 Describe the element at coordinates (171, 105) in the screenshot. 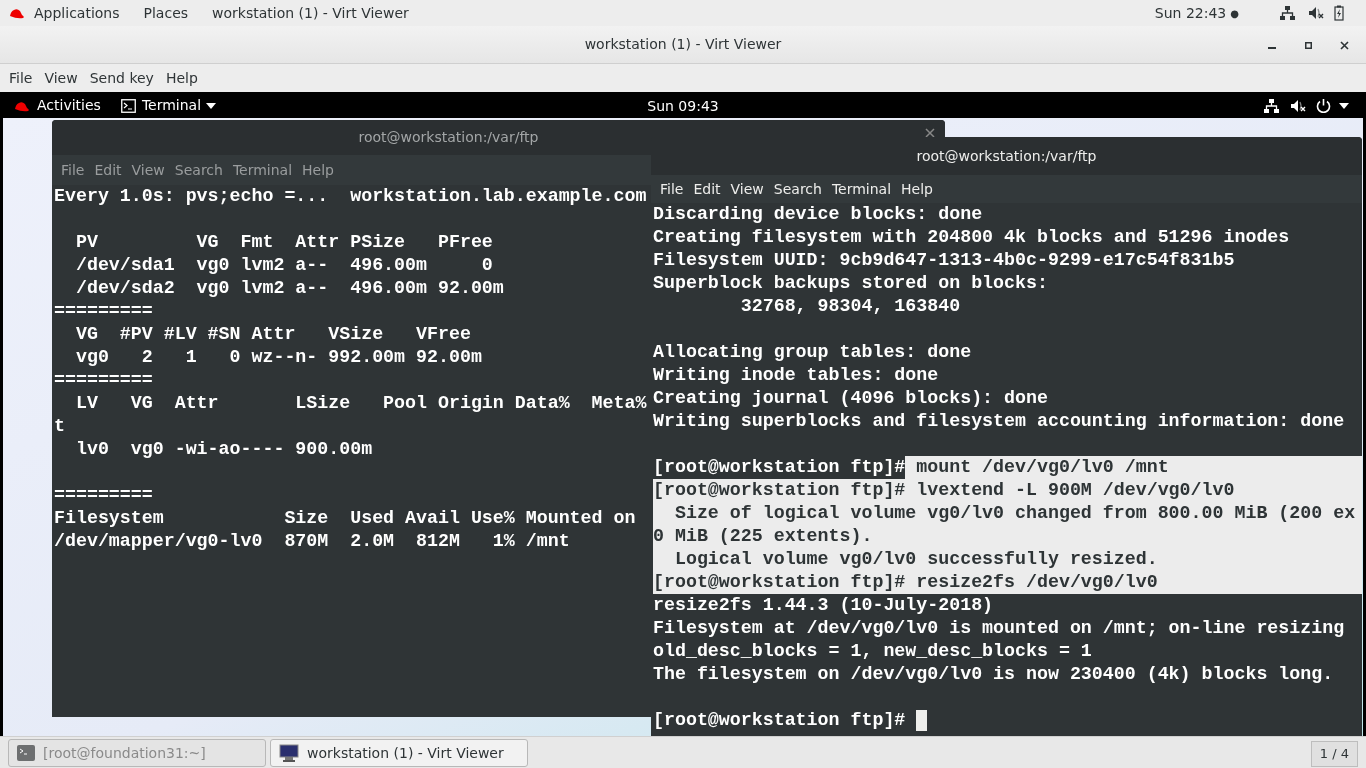

I see `app-menu: Terminal` at that location.